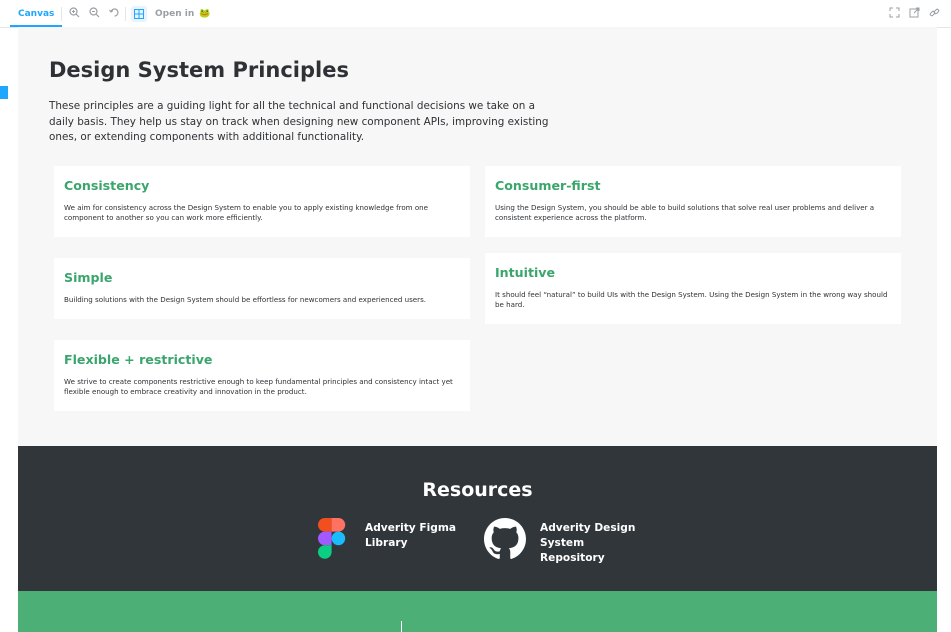 This screenshot has width=951, height=632. Describe the element at coordinates (411, 535) in the screenshot. I see `figma-library-label: Adverity Figma Library` at that location.